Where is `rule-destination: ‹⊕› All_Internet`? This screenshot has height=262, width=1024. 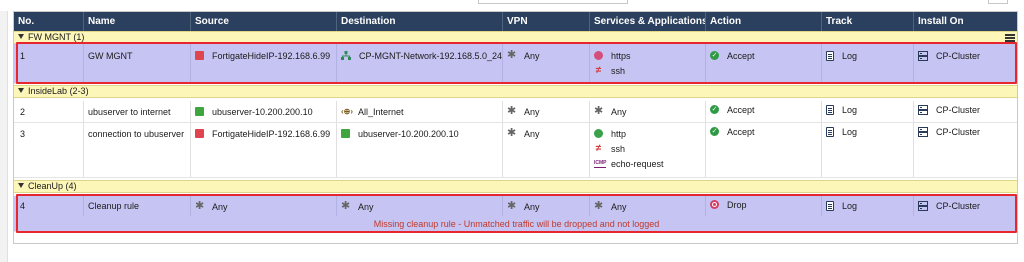 rule-destination: ‹⊕› All_Internet is located at coordinates (420, 111).